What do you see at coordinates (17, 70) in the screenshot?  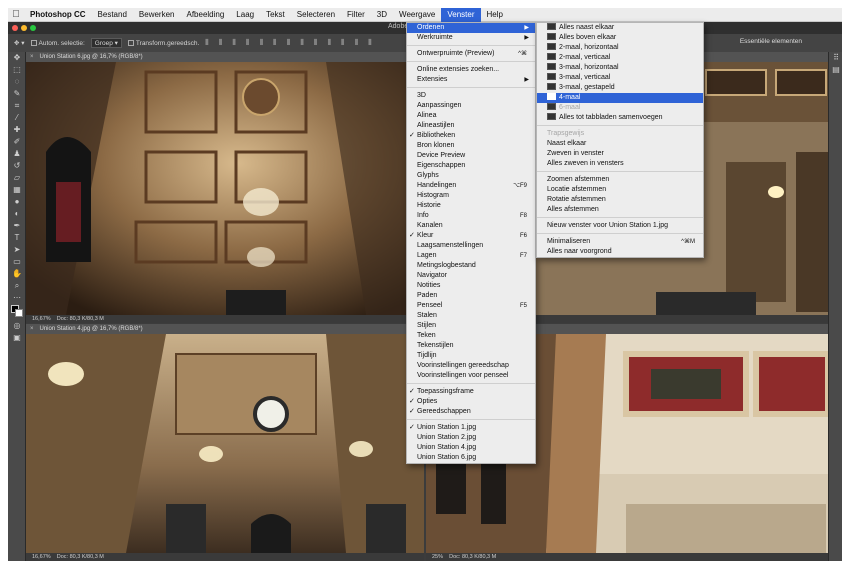 I see `marquee-tool-icon: ⬚` at bounding box center [17, 70].